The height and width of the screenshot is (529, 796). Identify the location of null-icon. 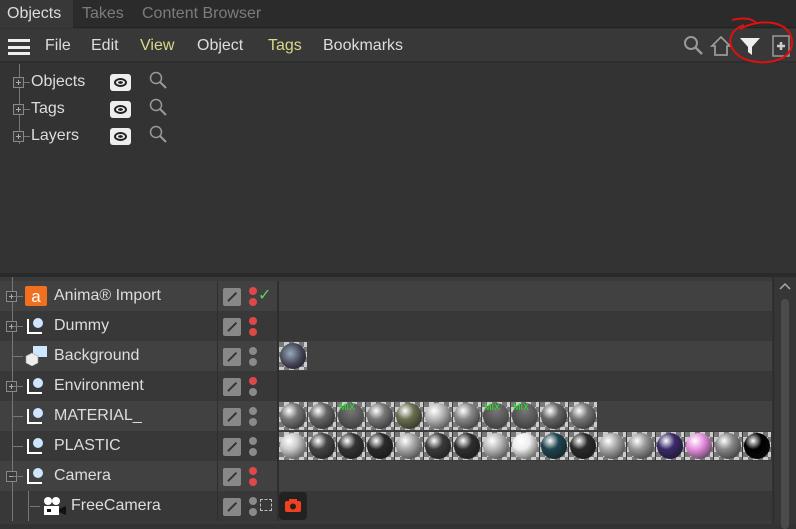
(36, 476).